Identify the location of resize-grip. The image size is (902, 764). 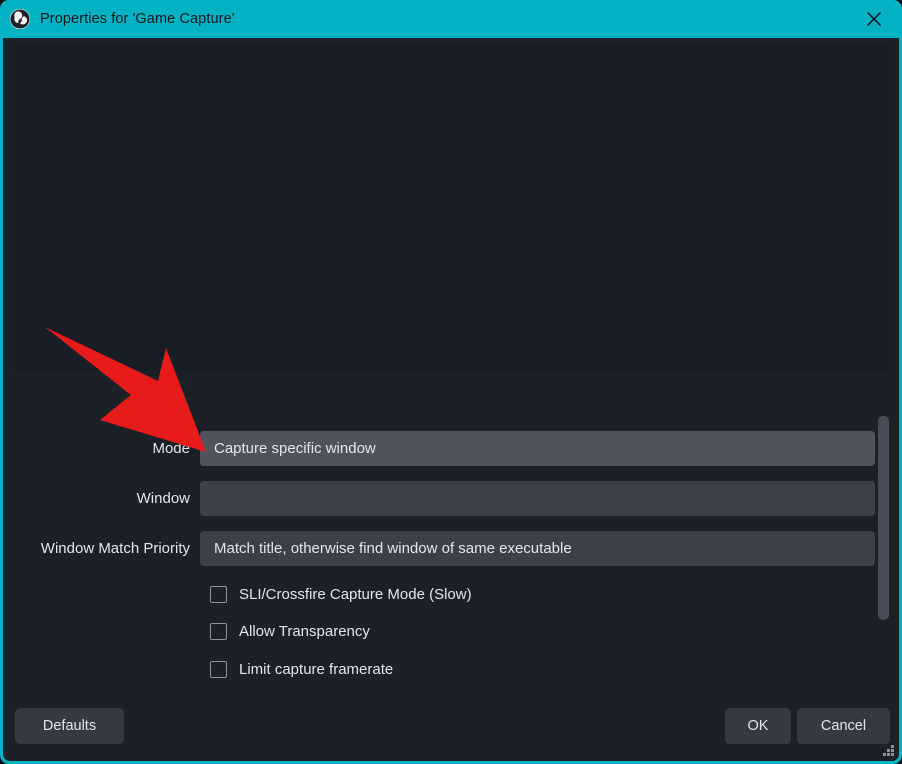
(887, 749).